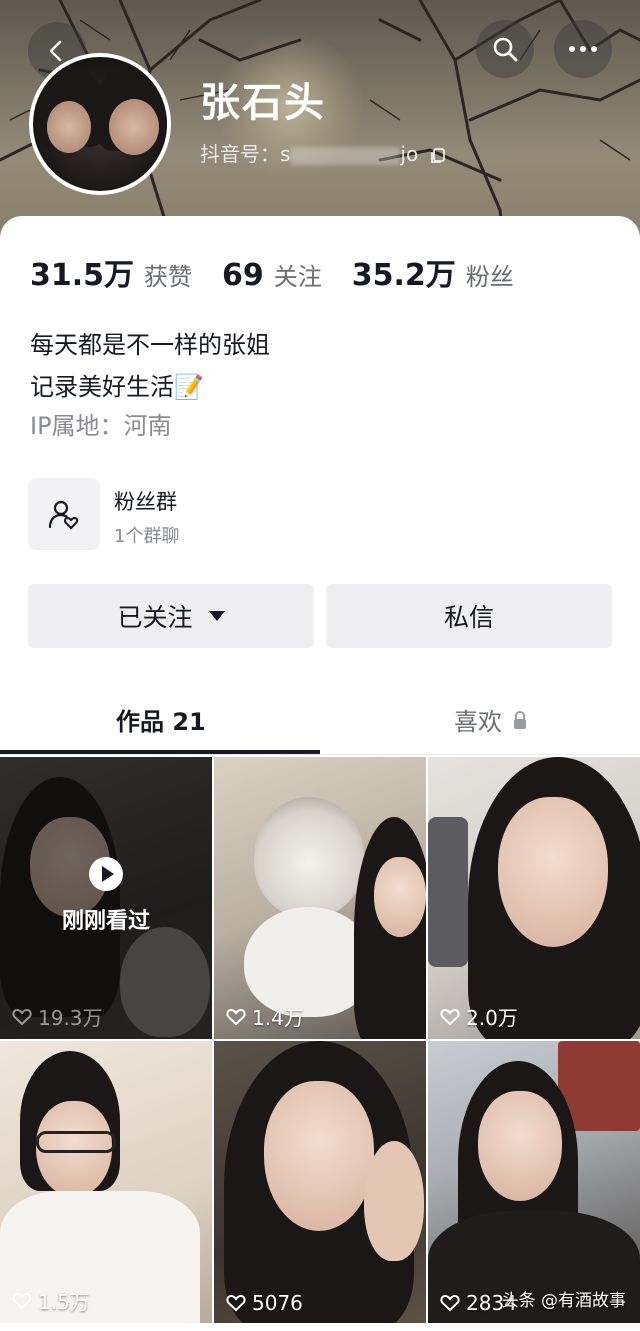 This screenshot has width=640, height=1331. Describe the element at coordinates (345, 155) in the screenshot. I see `douyin-id-redacted` at that location.